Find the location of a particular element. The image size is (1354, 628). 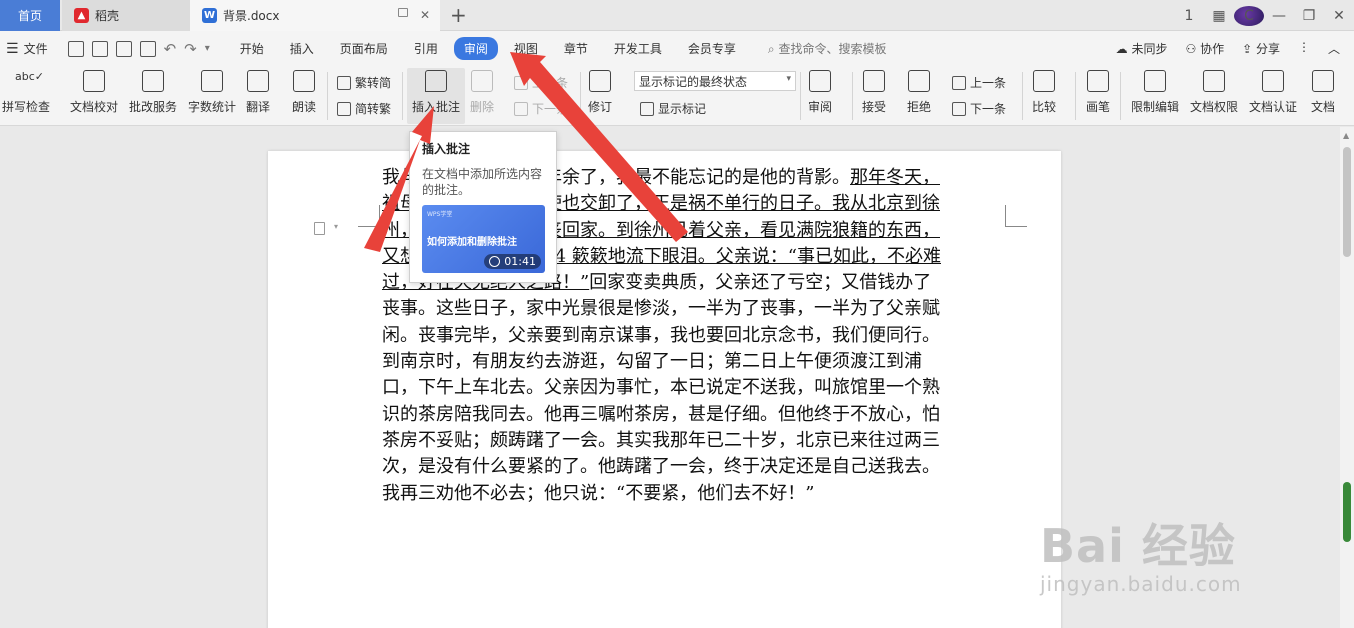

doc-cert-button: 文档认证 is located at coordinates (1273, 92).